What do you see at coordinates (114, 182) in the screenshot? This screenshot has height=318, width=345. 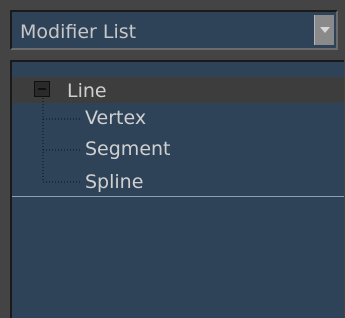 I see `sub-object-spline: Spline` at bounding box center [114, 182].